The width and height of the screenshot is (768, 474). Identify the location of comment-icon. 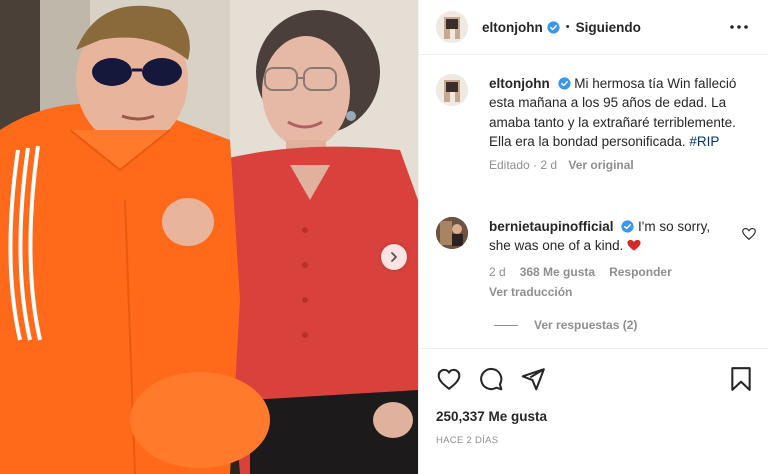
(491, 379).